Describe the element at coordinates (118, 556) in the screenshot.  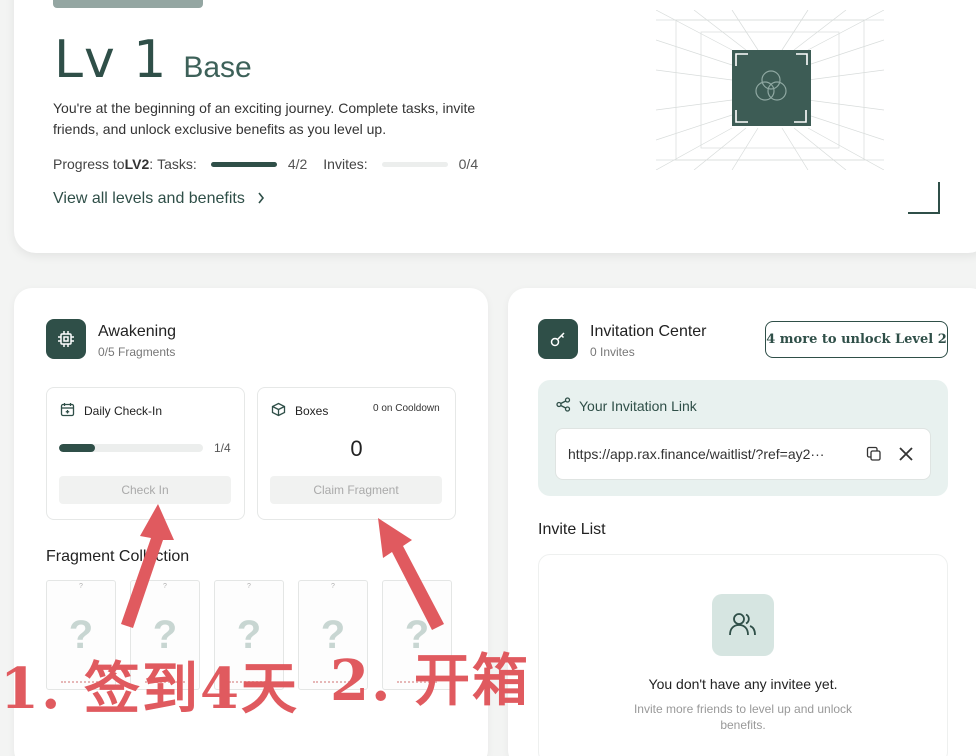
I see `fragment-collection-title: Fragment Collection` at that location.